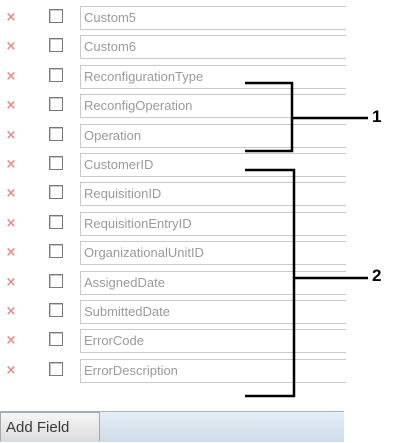  What do you see at coordinates (377, 275) in the screenshot?
I see `callout-label-2: 2` at bounding box center [377, 275].